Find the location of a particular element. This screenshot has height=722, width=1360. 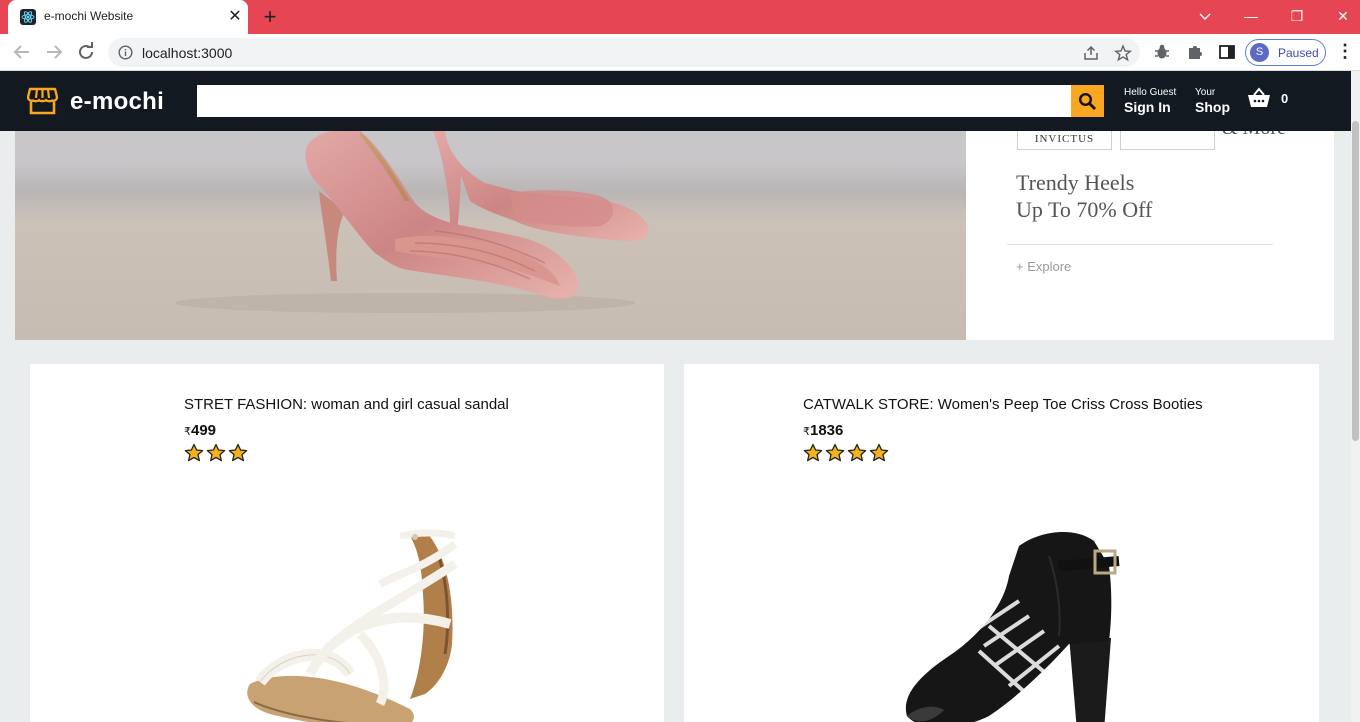

bug-extension-icon is located at coordinates (1162, 52).